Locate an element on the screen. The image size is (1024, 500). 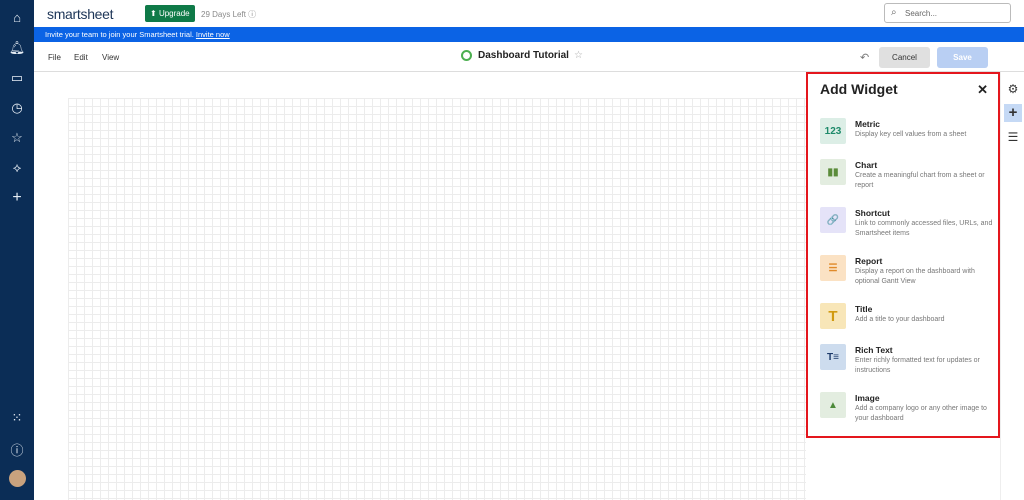
settings-gear-icon: ⚙ is located at coordinates (1013, 89).